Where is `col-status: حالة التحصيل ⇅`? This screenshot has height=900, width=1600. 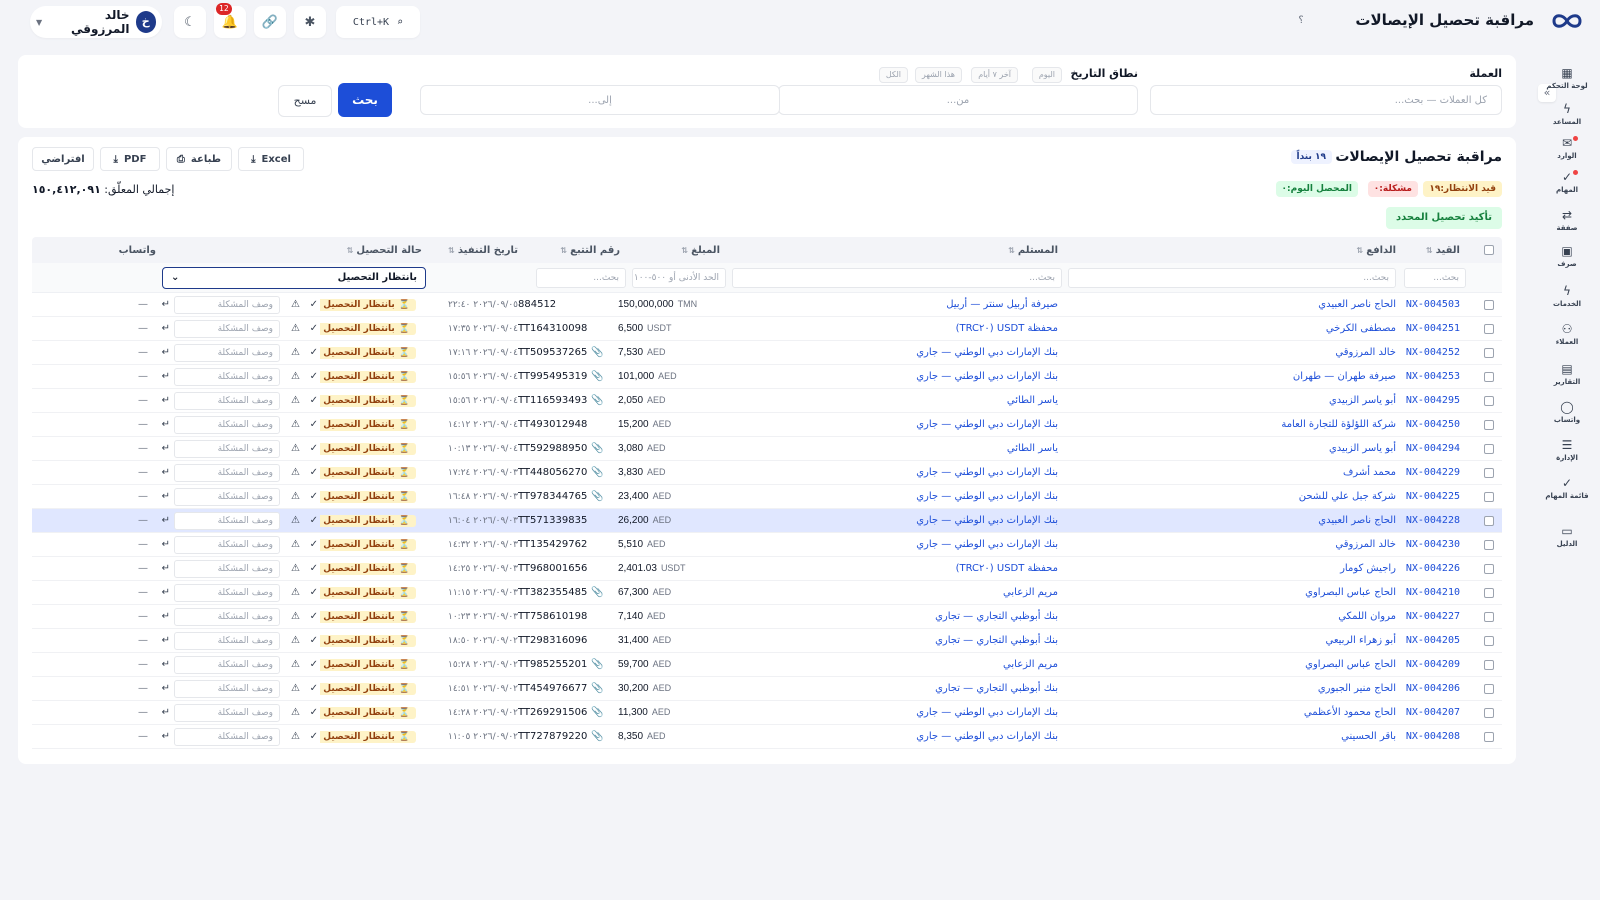
col-status: حالة التحصيل ⇅ is located at coordinates (372, 250).